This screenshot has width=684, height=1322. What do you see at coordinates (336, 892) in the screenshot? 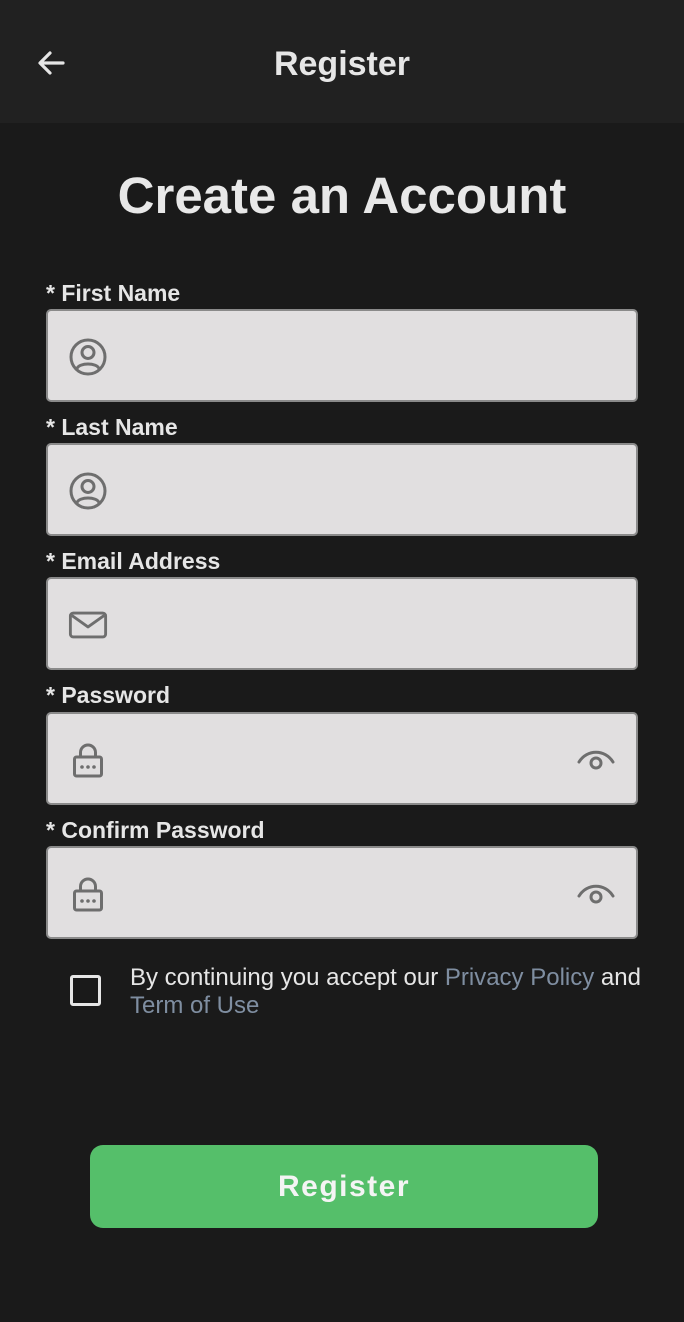
I see `confirm-password-input` at bounding box center [336, 892].